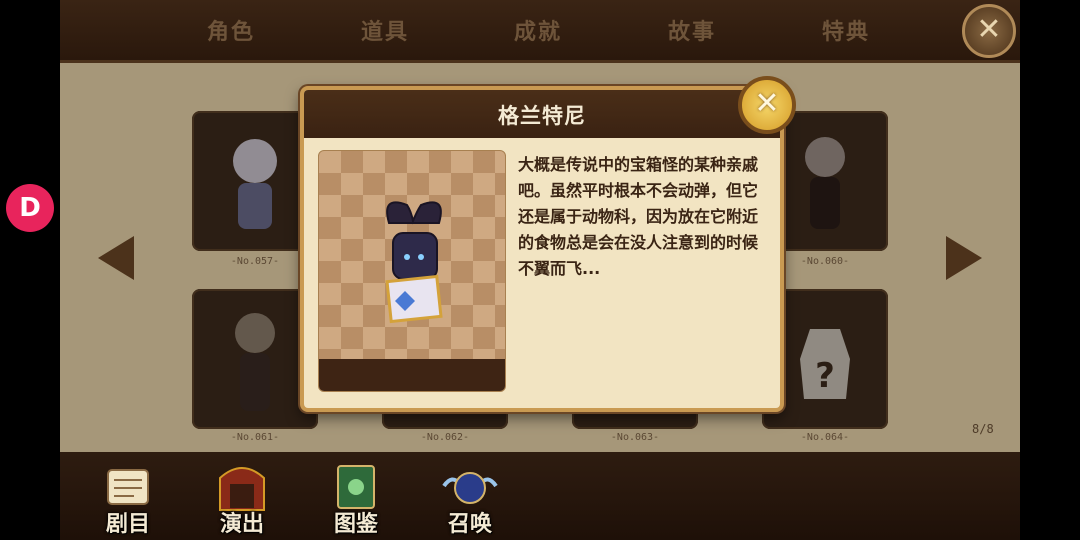 This screenshot has height=540, width=1080. I want to click on nav-item-summon: 召唤, so click(470, 496).